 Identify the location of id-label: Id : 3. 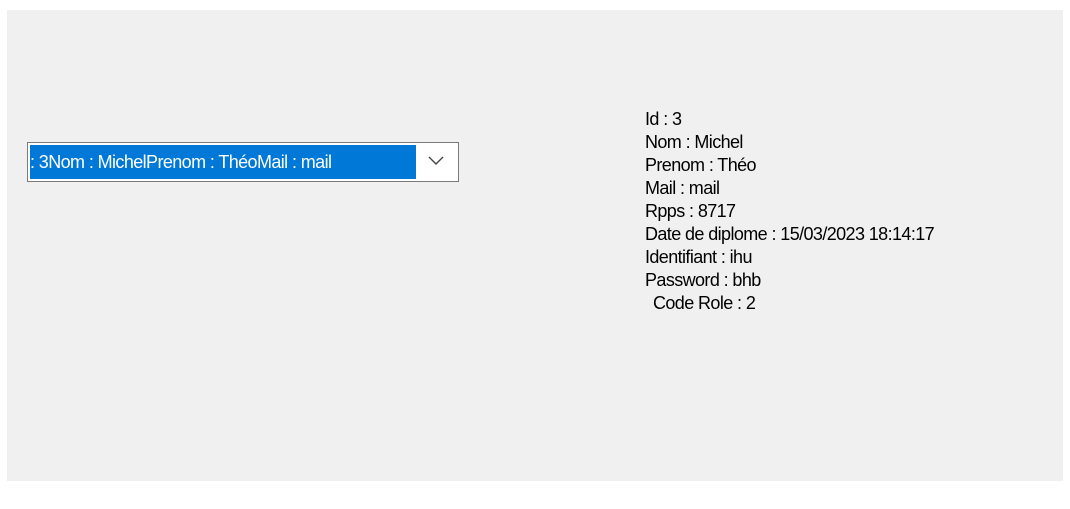
(663, 119).